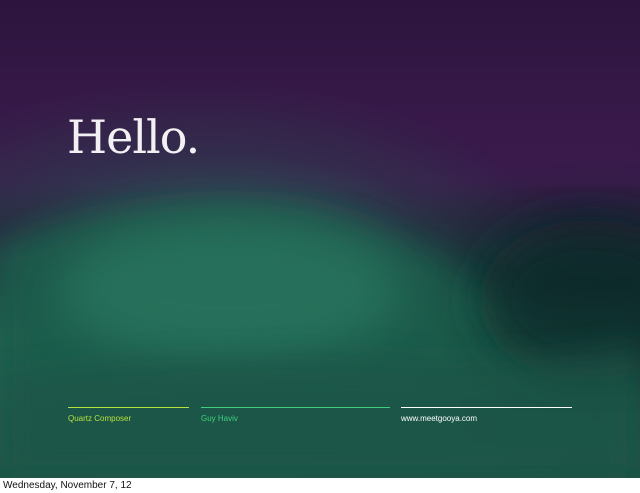  I want to click on footer-label: Quartz Composer, so click(100, 418).